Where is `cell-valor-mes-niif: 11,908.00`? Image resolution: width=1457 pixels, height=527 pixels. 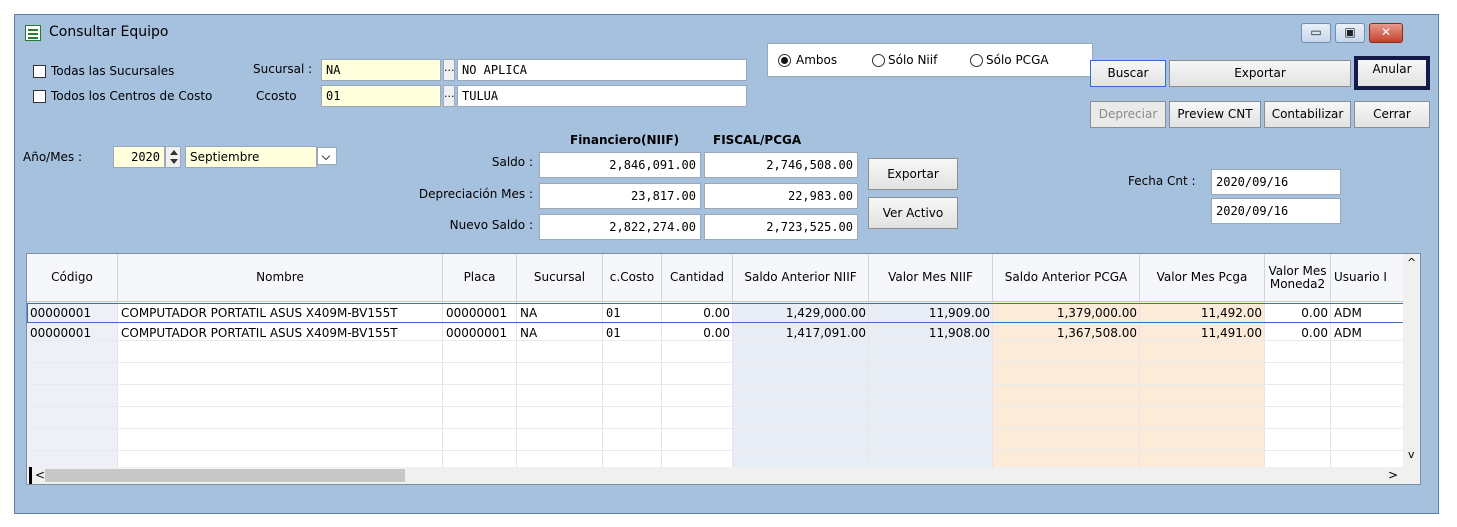 cell-valor-mes-niif: 11,908.00 is located at coordinates (959, 333).